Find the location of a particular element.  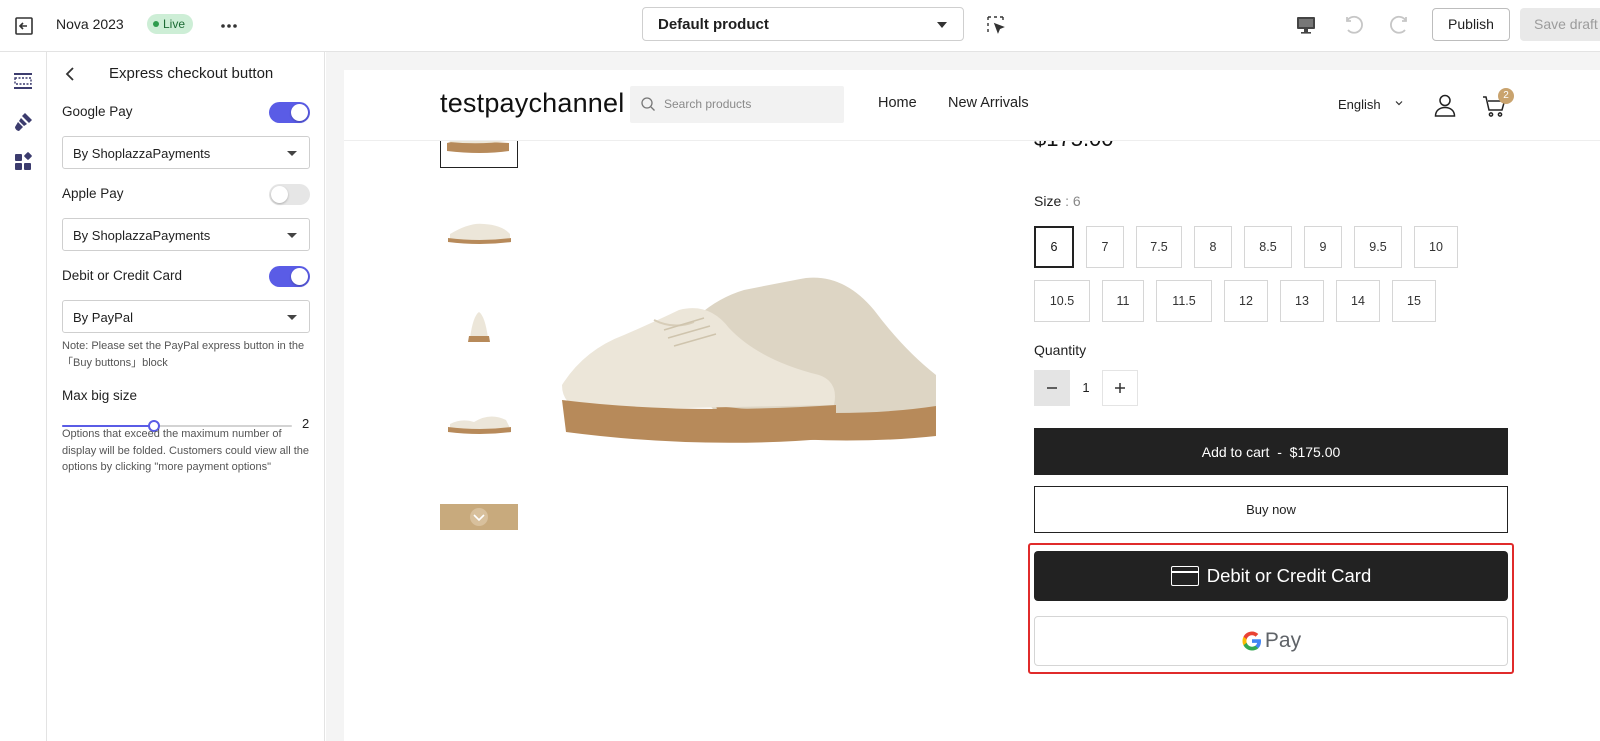

select-cursor-icon is located at coordinates (996, 25).